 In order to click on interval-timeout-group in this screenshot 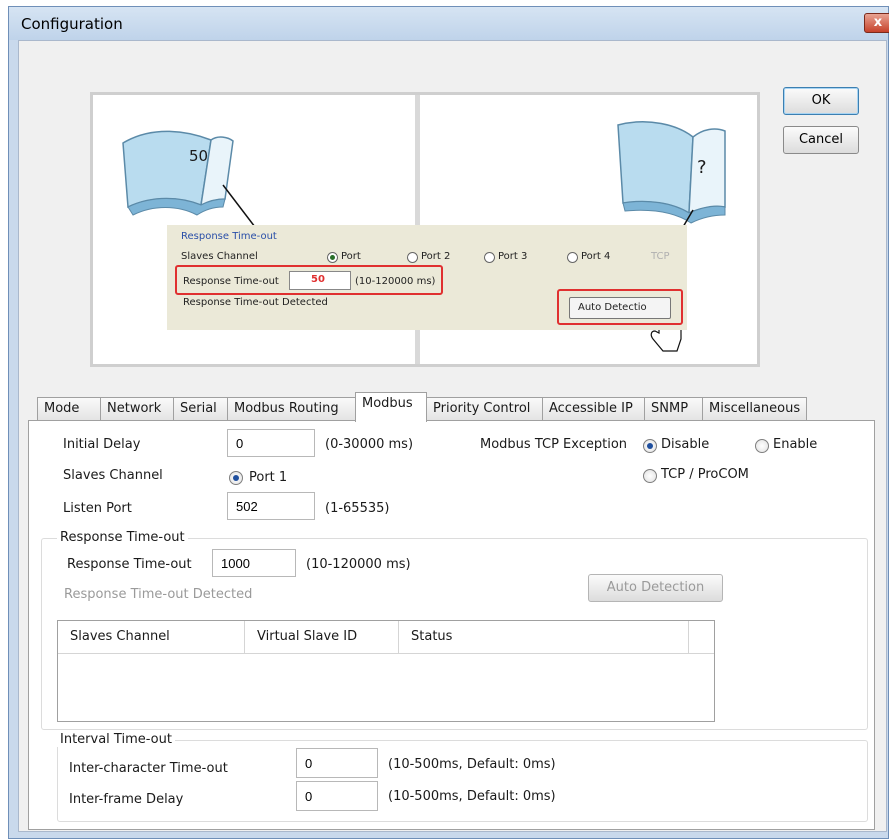, I will do `click(462, 781)`.